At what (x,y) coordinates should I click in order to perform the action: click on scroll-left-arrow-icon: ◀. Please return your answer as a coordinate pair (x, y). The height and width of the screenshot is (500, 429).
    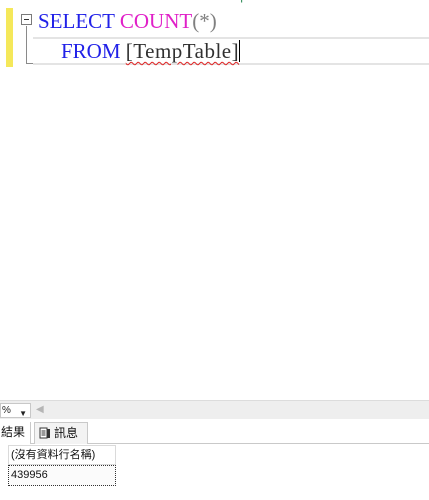
    Looking at the image, I should click on (40, 409).